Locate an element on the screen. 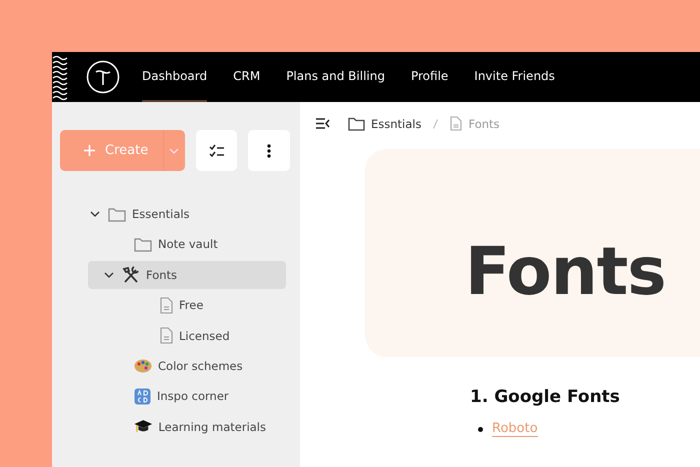 The width and height of the screenshot is (700, 467). hammer-wrench-icon is located at coordinates (131, 275).